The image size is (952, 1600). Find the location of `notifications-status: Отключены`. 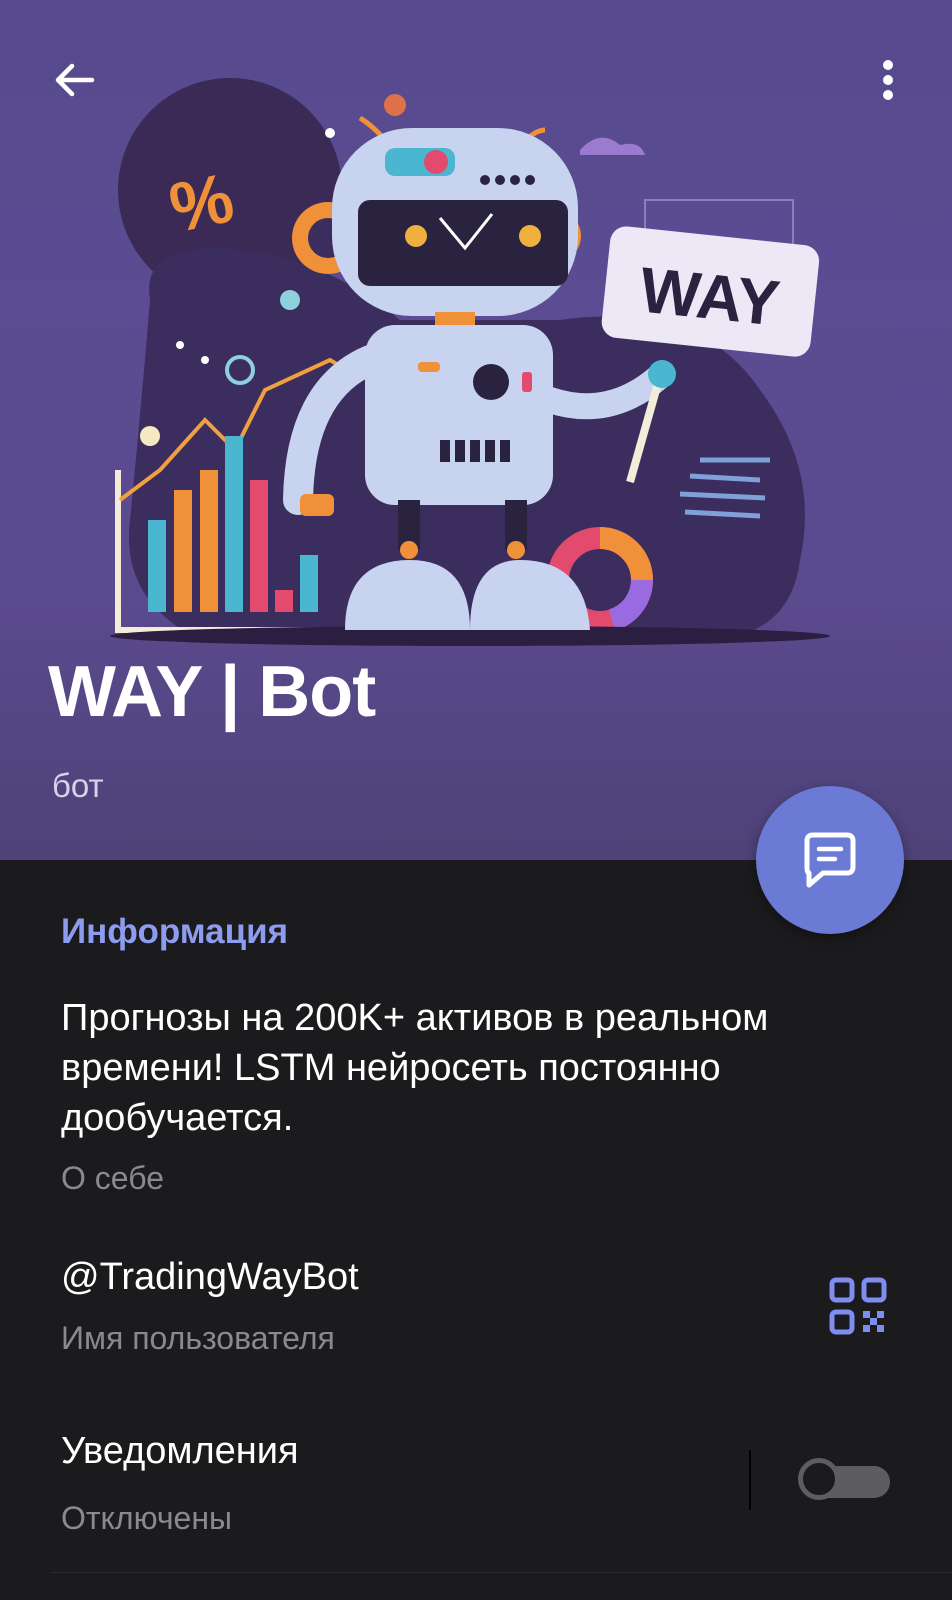

notifications-status: Отключены is located at coordinates (147, 1518).